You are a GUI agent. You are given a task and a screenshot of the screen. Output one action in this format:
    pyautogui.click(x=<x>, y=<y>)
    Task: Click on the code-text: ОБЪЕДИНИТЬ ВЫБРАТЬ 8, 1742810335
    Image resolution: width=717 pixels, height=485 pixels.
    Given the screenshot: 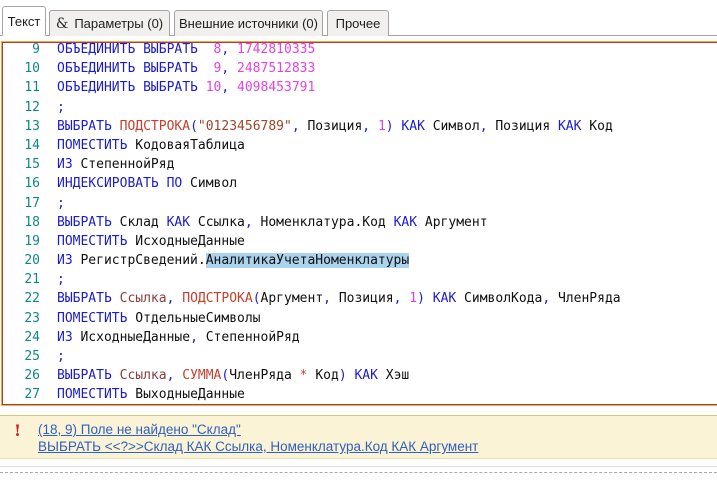 What is the action you would take?
    pyautogui.click(x=186, y=50)
    